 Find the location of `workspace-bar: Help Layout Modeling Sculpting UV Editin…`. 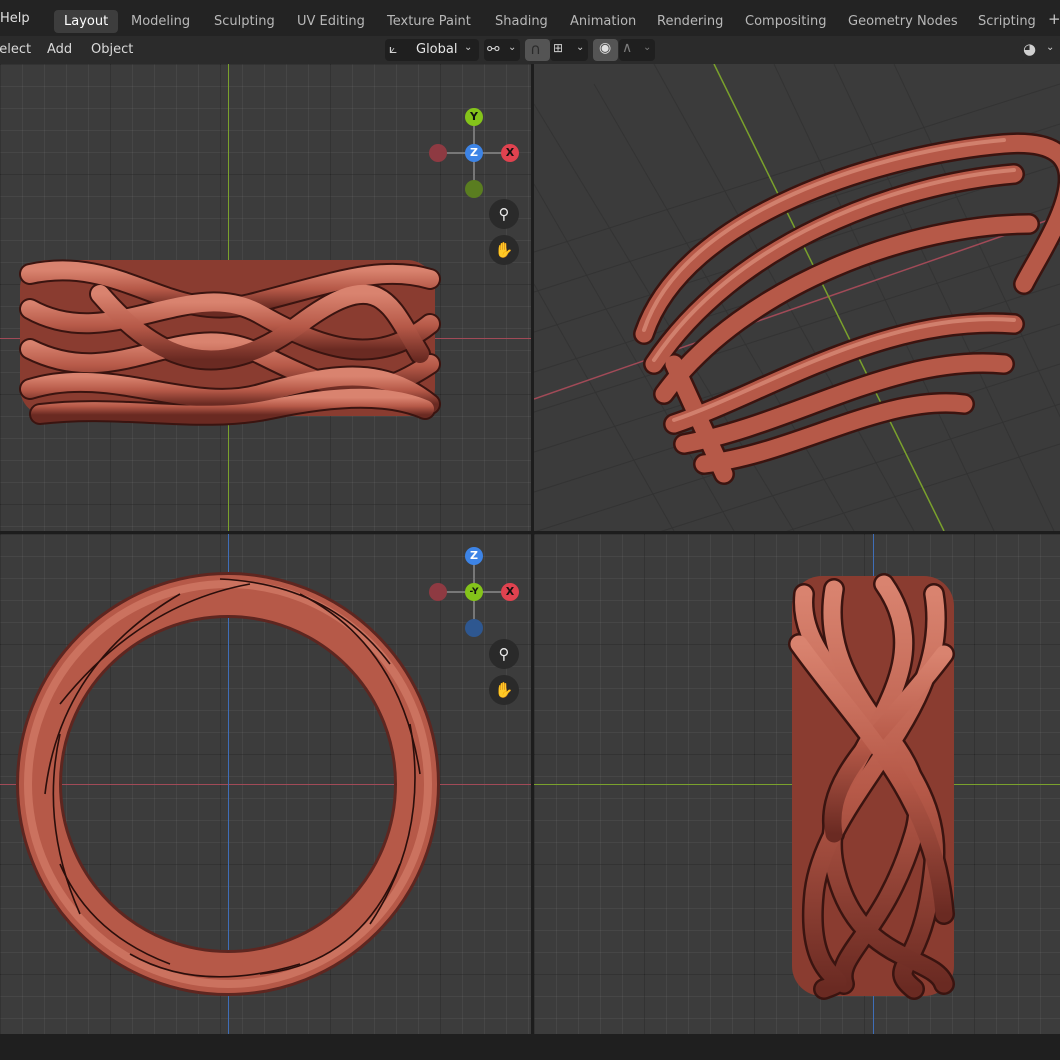

workspace-bar: Help Layout Modeling Sculpting UV Editin… is located at coordinates (530, 20).